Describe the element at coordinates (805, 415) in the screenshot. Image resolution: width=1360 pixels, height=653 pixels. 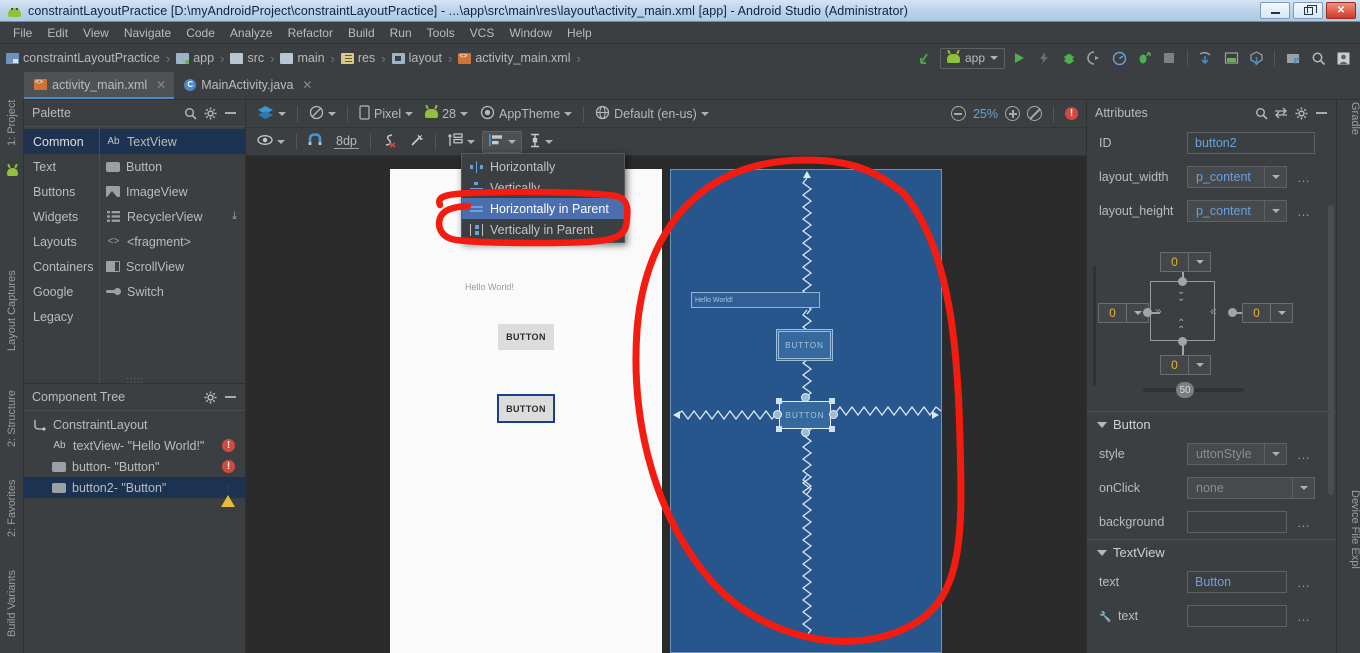
I see `blueprint-button-2: BUTTON` at that location.